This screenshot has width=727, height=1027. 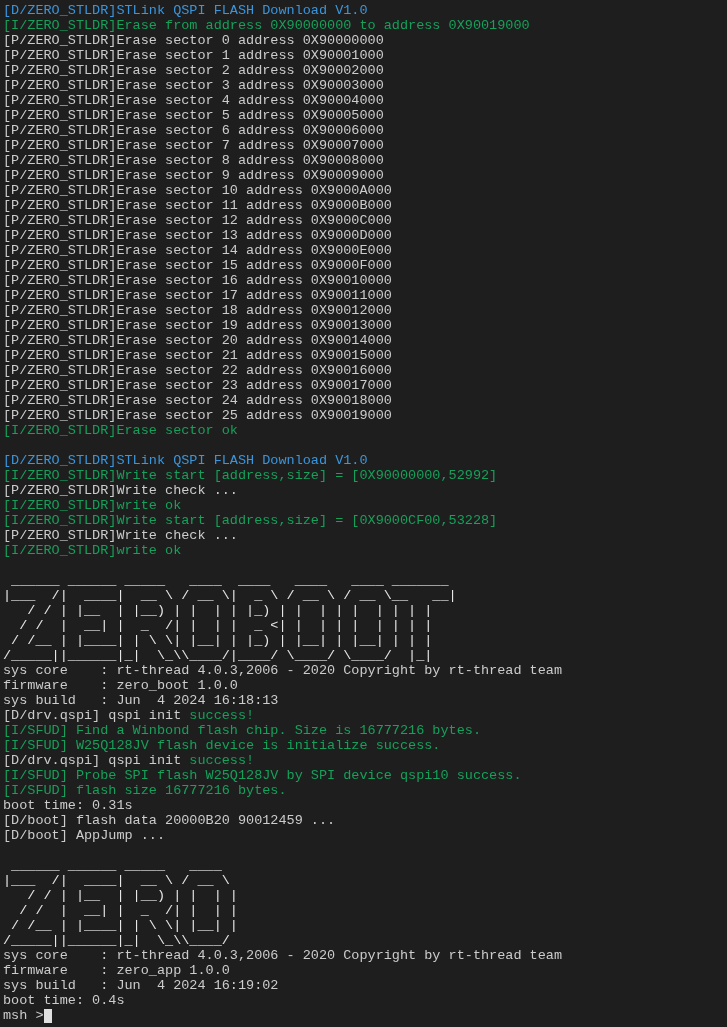 What do you see at coordinates (197, 295) in the screenshot?
I see `log-line: [P/ZERO_STLDR]Erase sector 17 address 0X90011000` at bounding box center [197, 295].